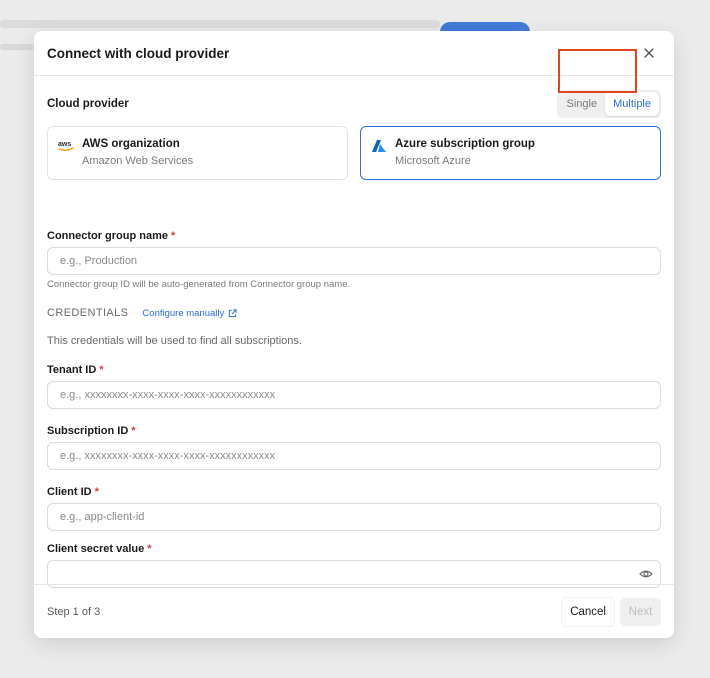 The height and width of the screenshot is (678, 710). Describe the element at coordinates (646, 574) in the screenshot. I see `eye-icon` at that location.